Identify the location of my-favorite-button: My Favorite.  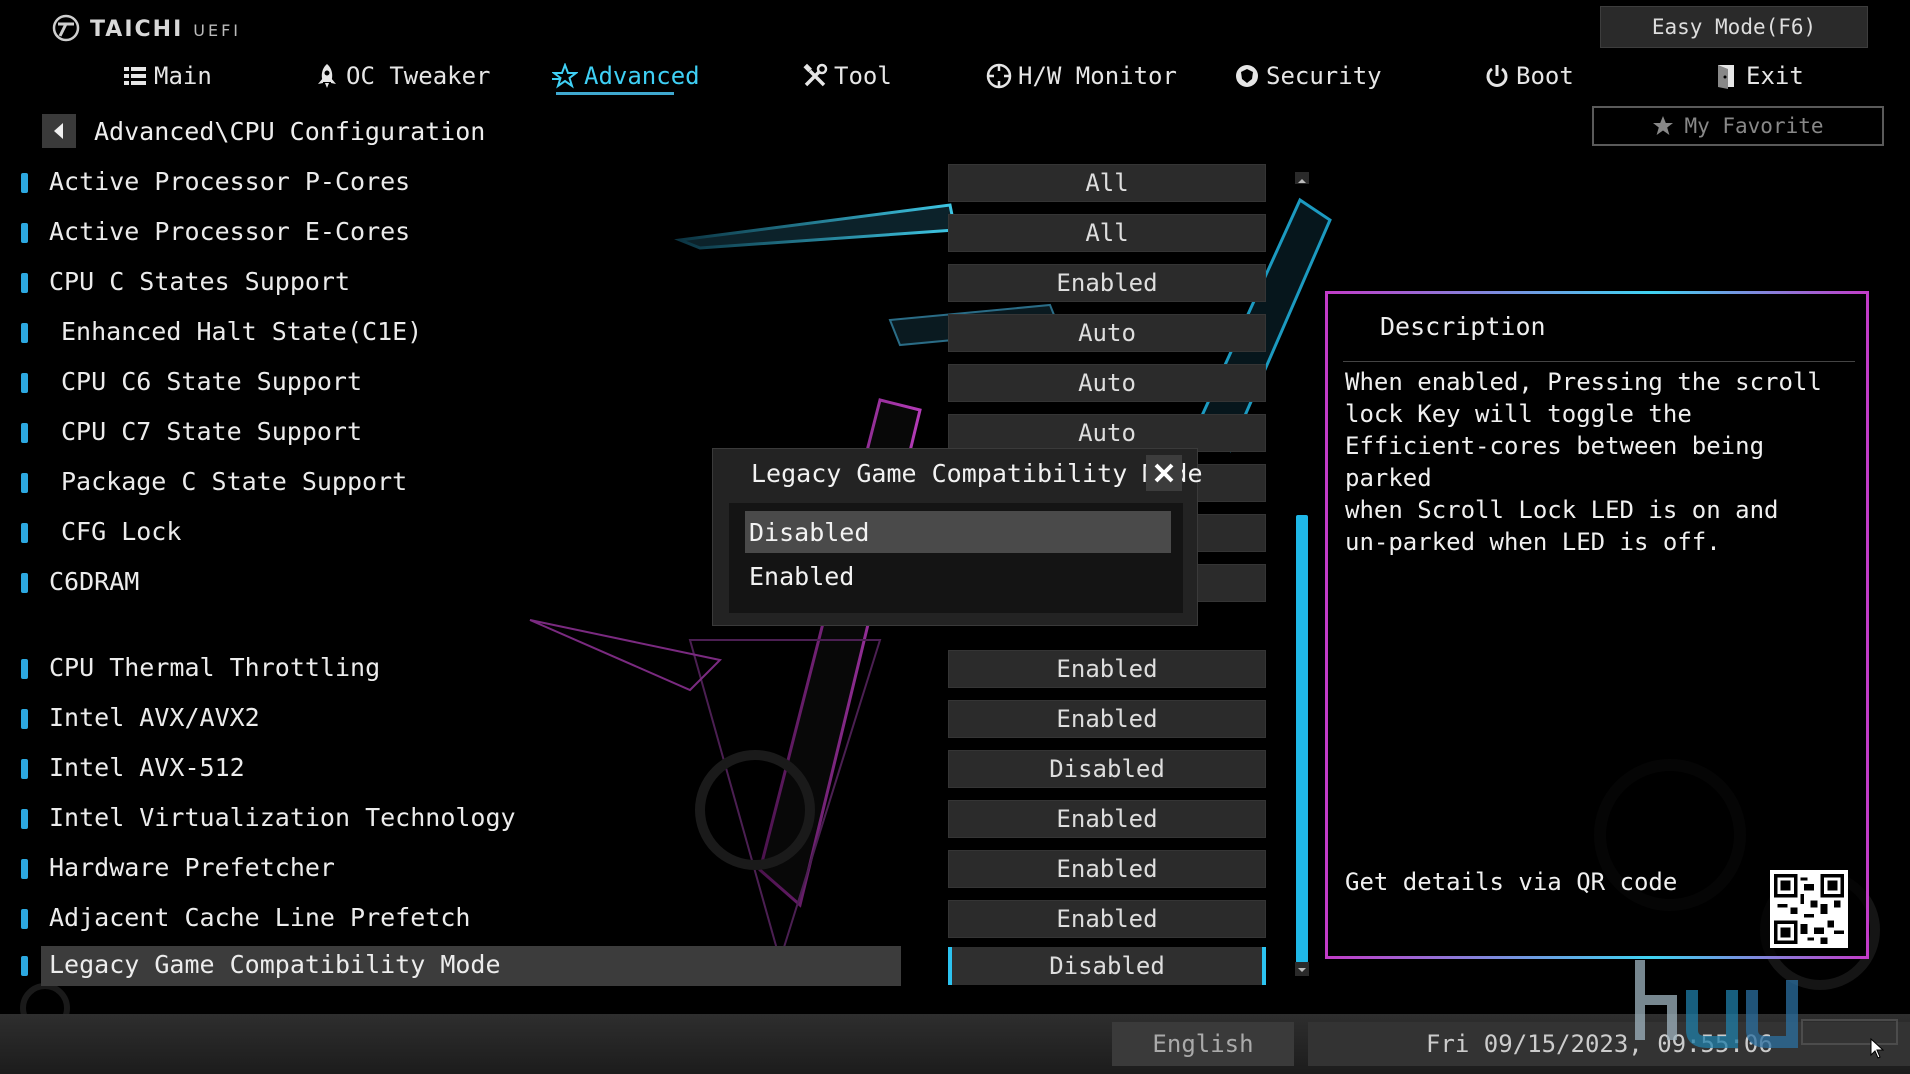
(1738, 126).